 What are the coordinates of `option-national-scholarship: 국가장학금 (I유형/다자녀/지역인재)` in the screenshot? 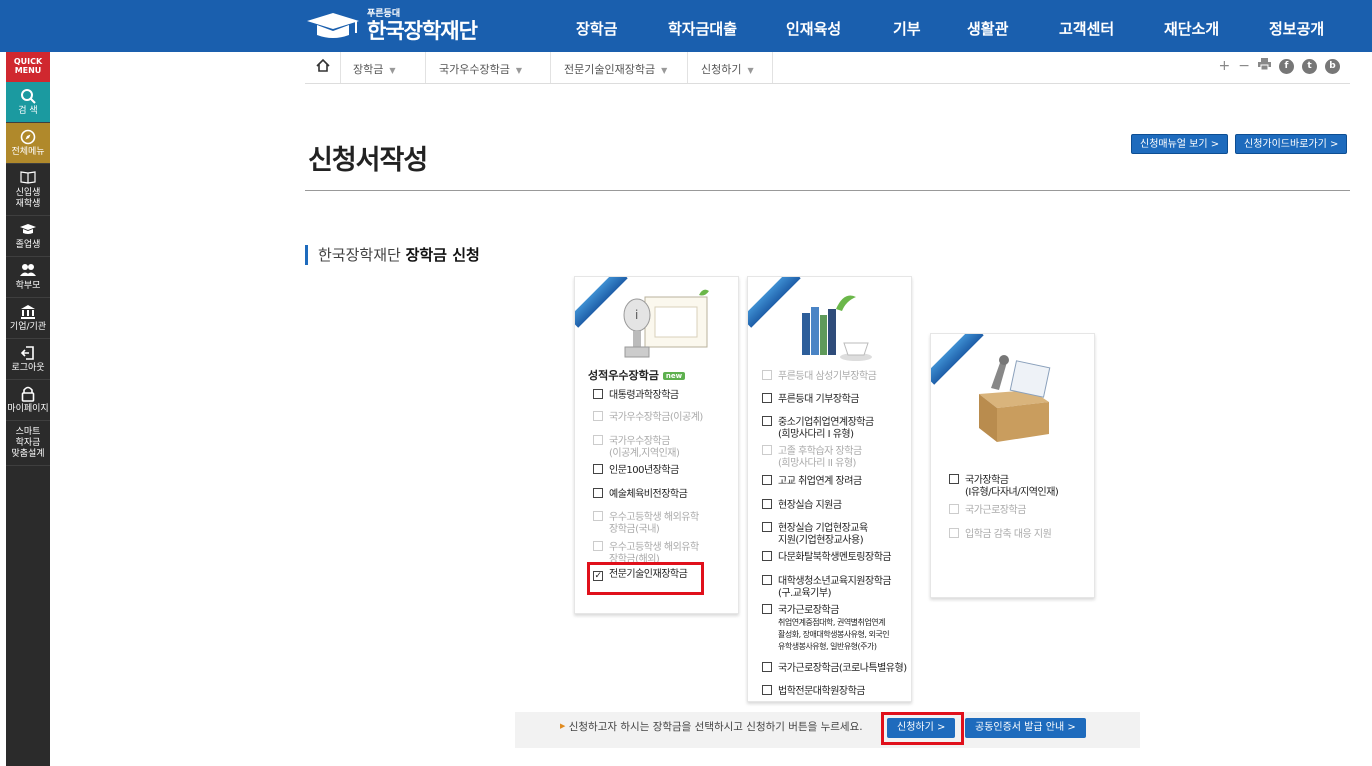 It's located at (1004, 486).